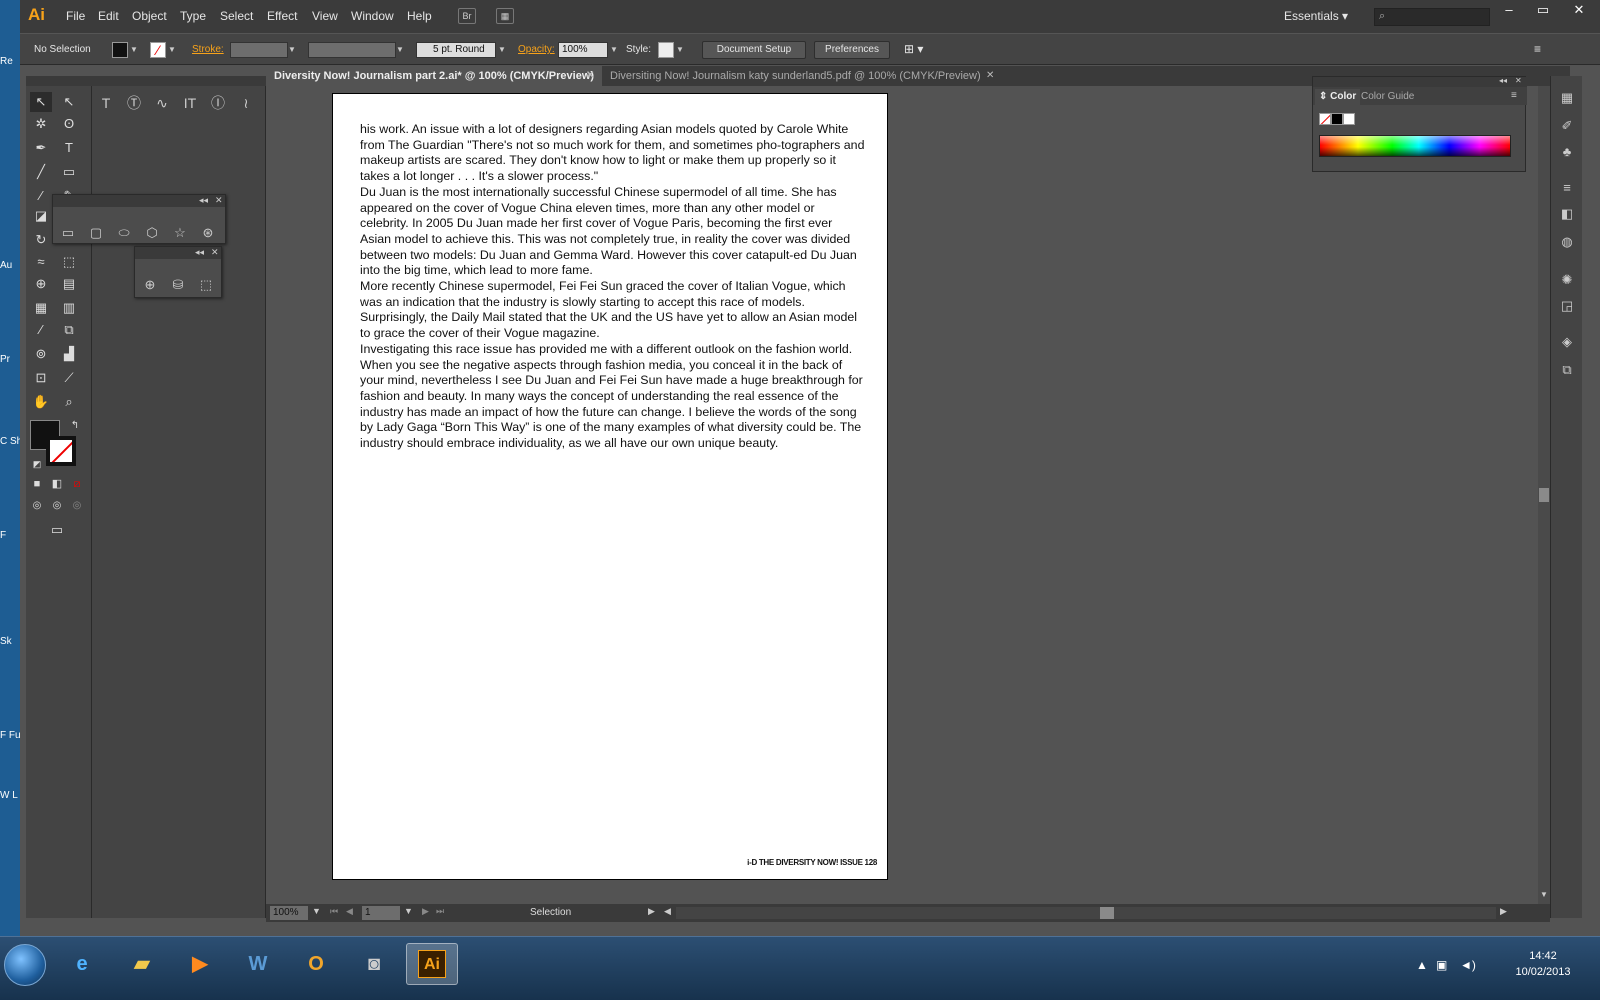  What do you see at coordinates (1579, 10) in the screenshot?
I see `close-button: ✕` at bounding box center [1579, 10].